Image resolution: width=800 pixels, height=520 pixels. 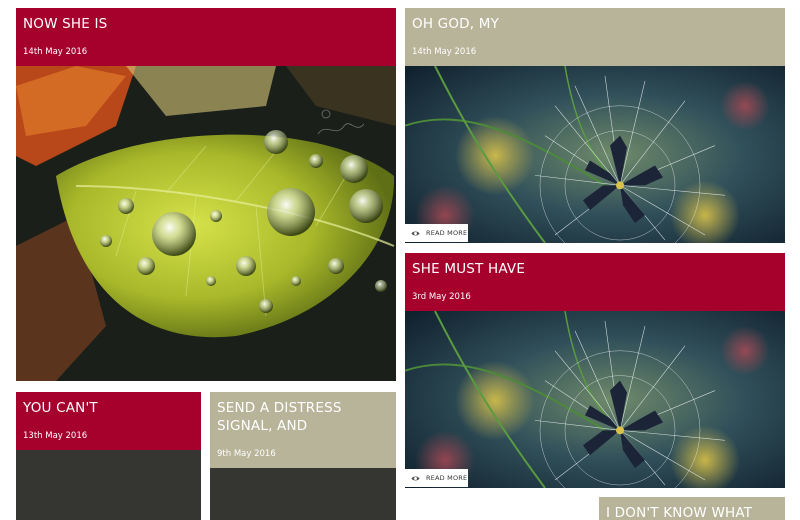 I want to click on post-title: YOU CAN'T, so click(x=108, y=408).